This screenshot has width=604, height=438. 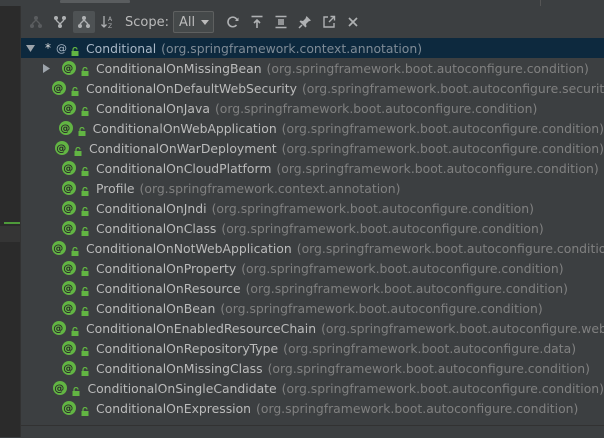 I want to click on pin-button, so click(x=305, y=22).